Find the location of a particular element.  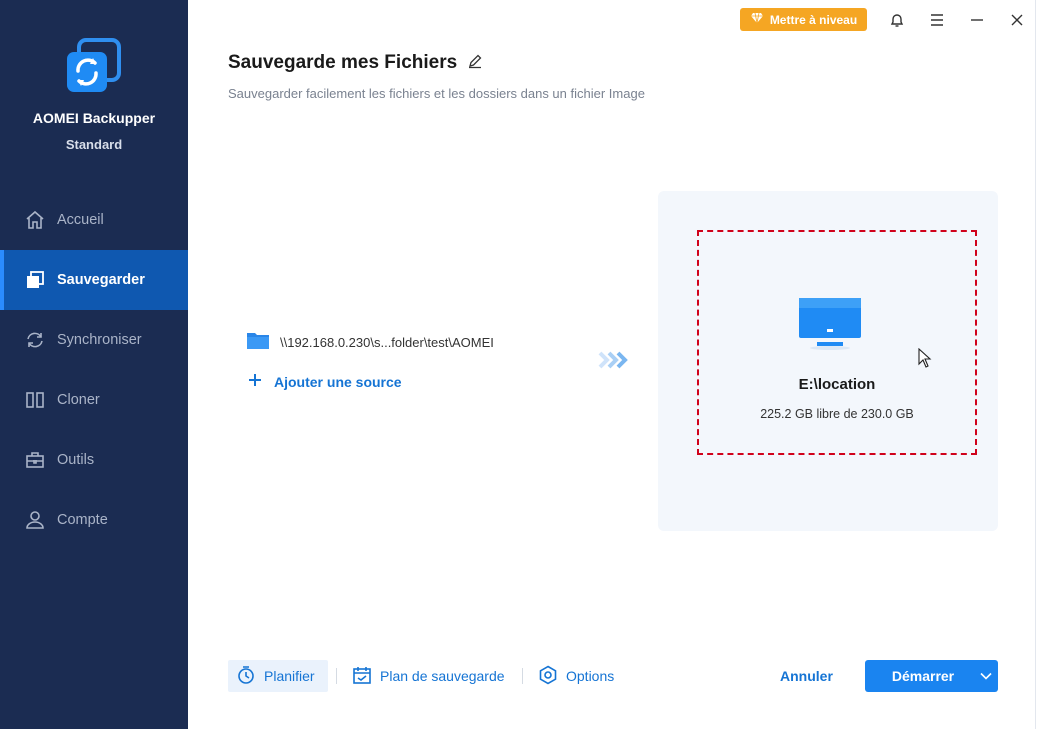

timer-icon is located at coordinates (246, 676).